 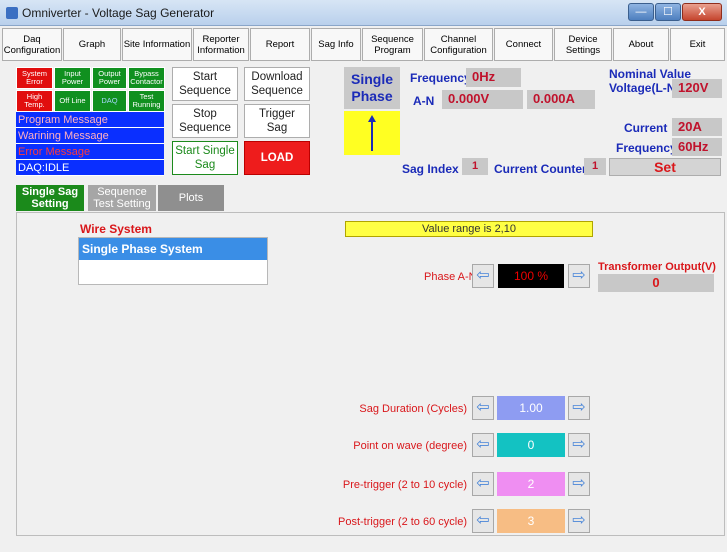 What do you see at coordinates (413, 409) in the screenshot?
I see `sag-duration-label: Sag Duration (Cycles)` at bounding box center [413, 409].